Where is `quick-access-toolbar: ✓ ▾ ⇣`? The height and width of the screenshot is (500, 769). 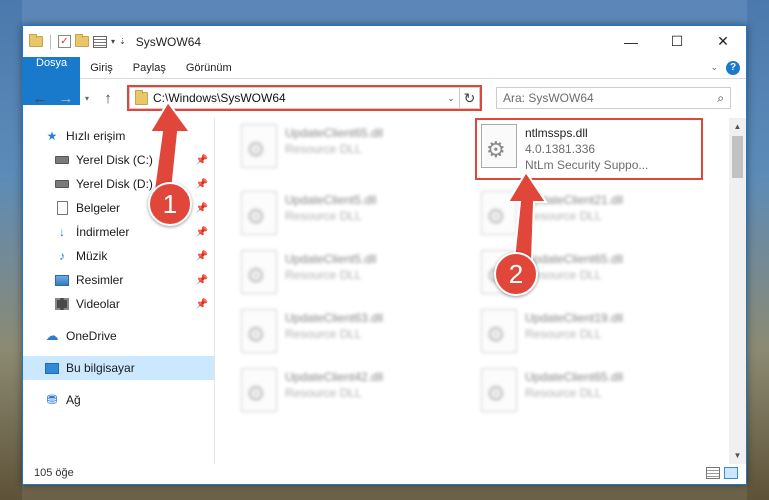
quick-access-toolbar: ✓ ▾ ⇣ is located at coordinates (74, 41).